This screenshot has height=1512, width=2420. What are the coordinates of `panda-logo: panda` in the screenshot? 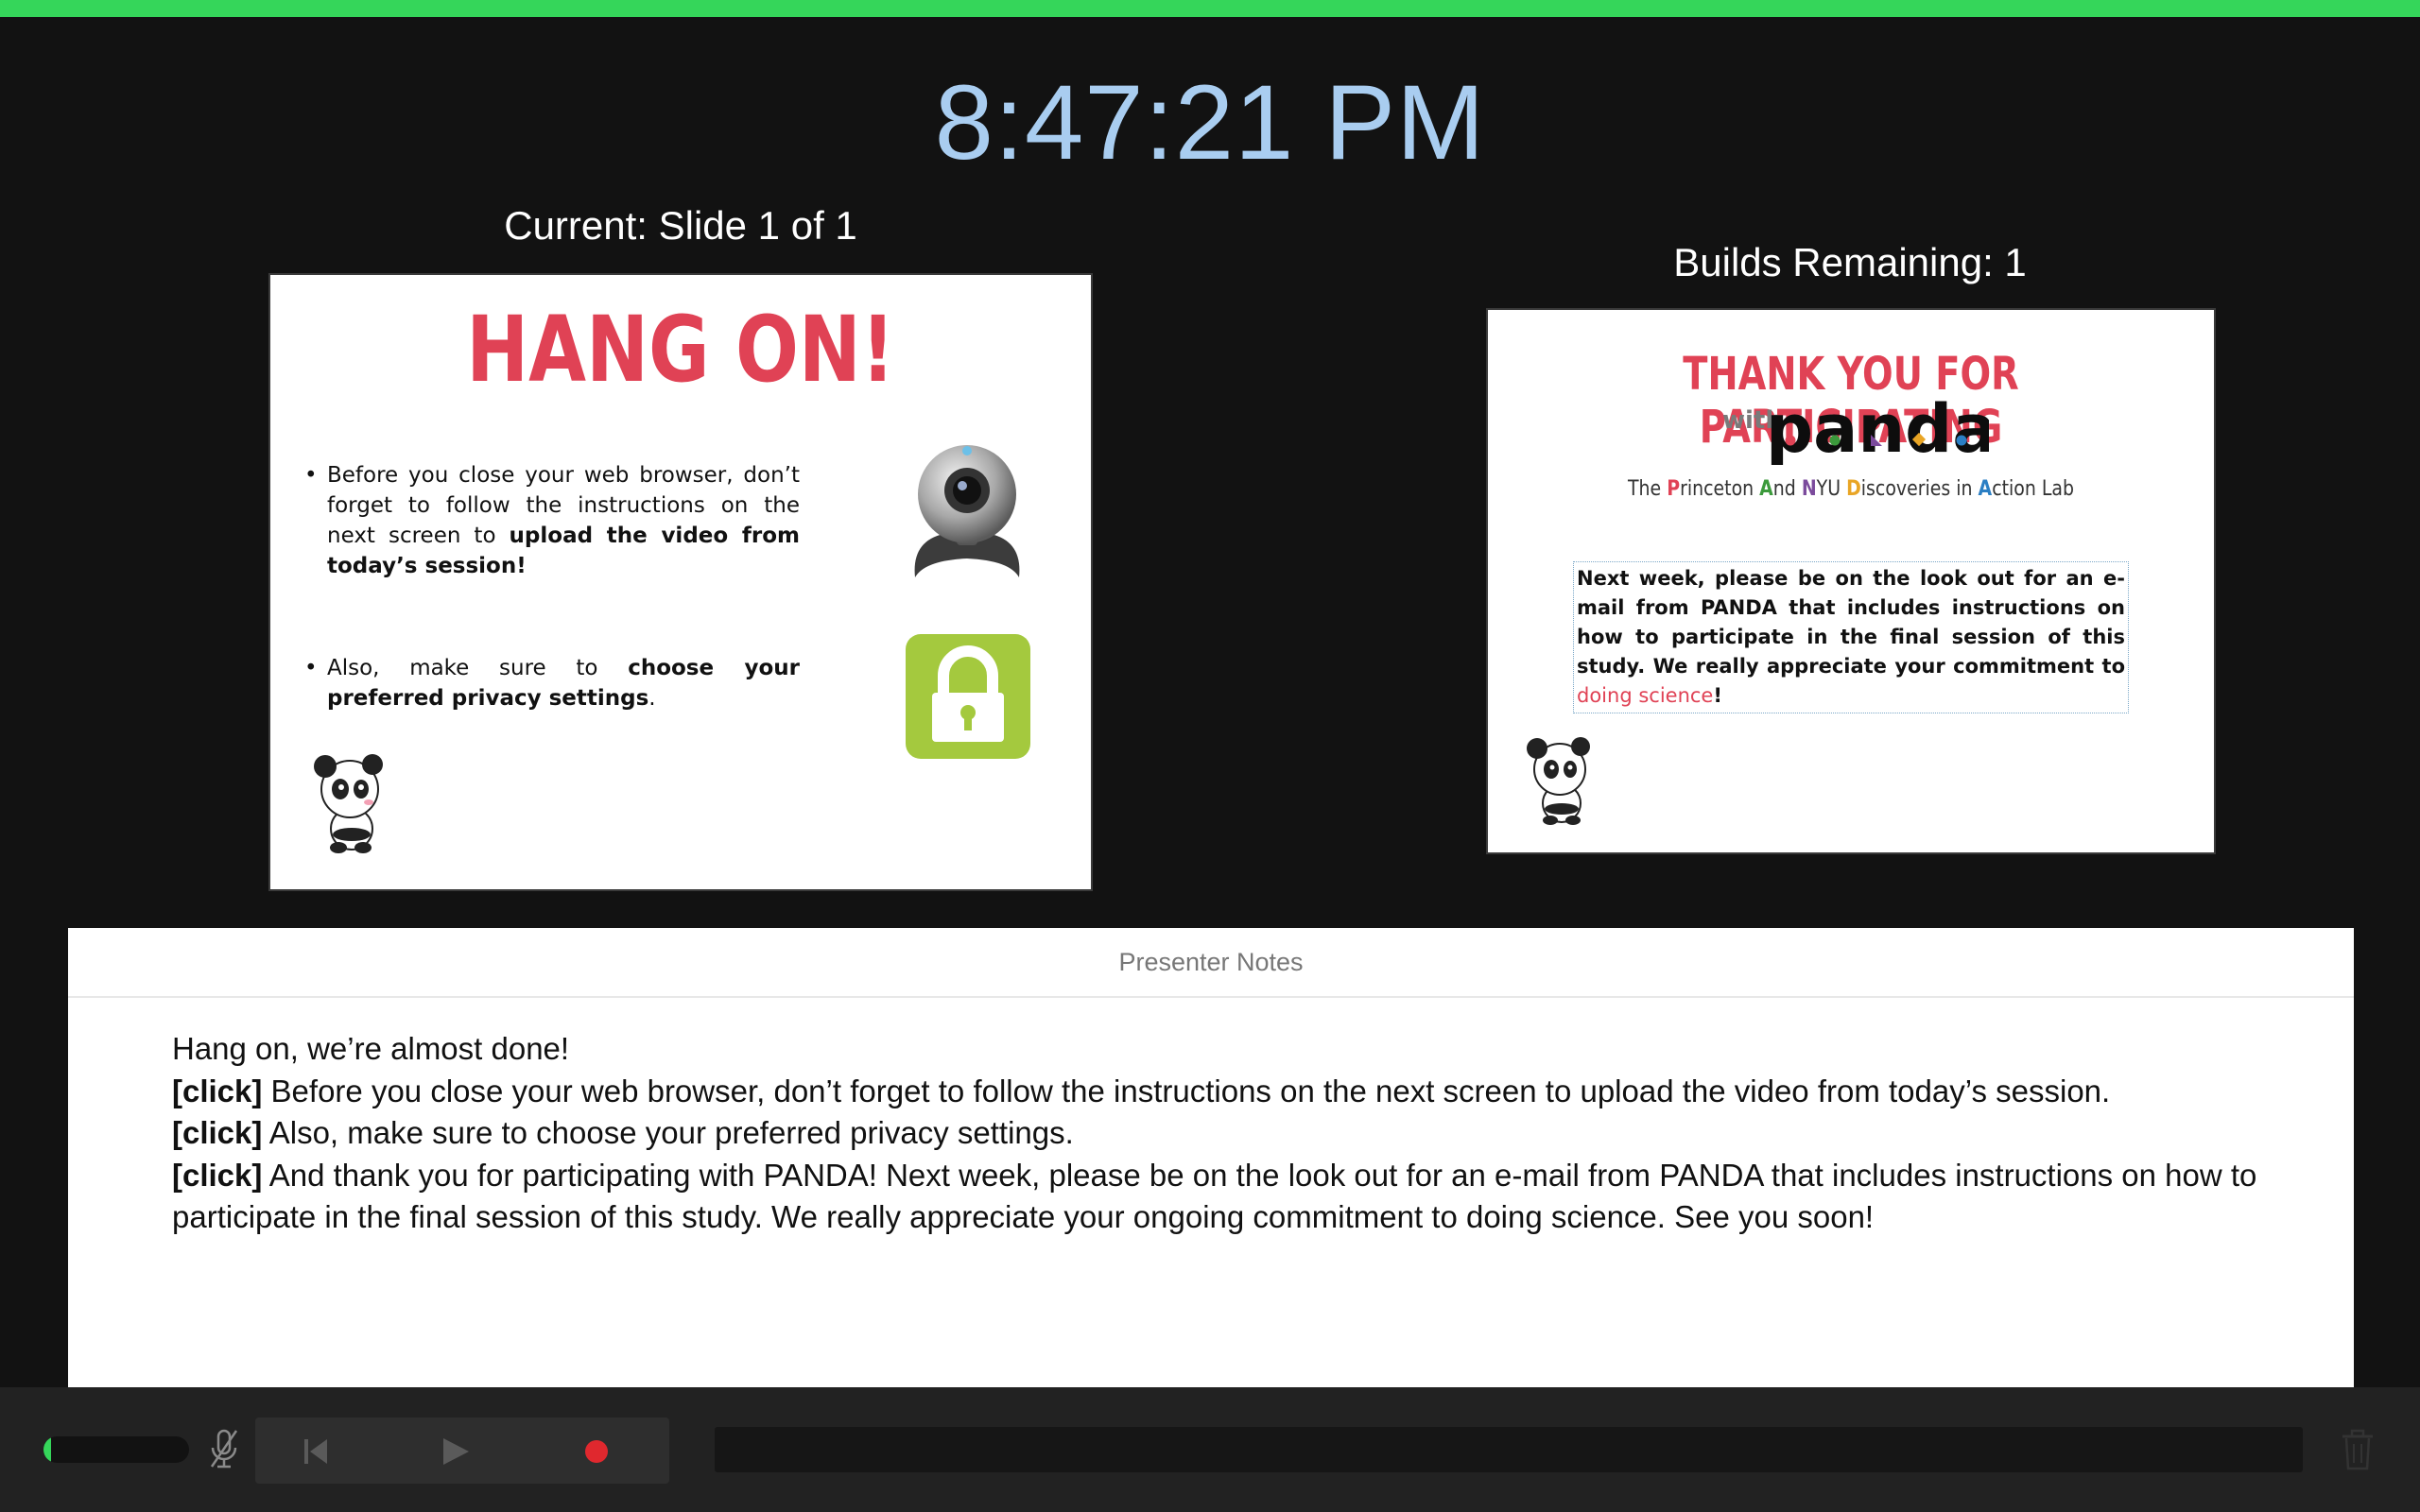 It's located at (1878, 431).